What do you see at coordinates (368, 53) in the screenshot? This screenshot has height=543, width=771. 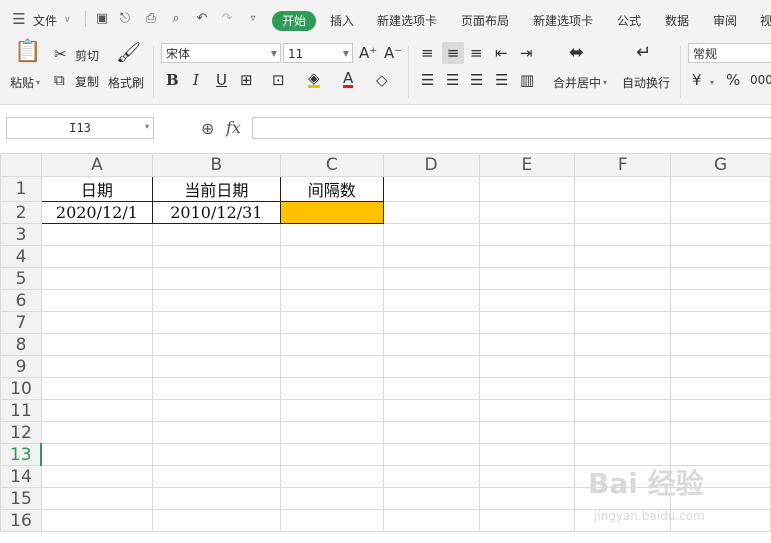 I see `increase-font-icon: A⁺` at bounding box center [368, 53].